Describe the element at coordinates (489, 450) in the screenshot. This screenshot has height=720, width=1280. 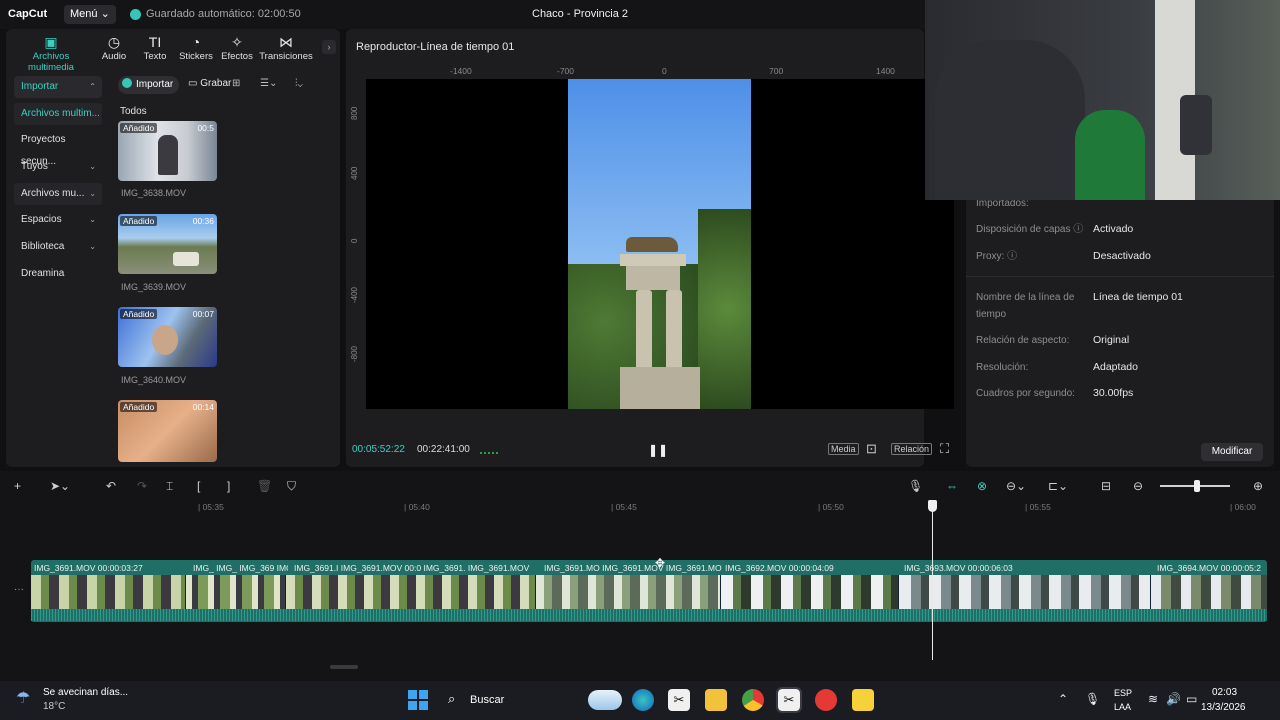
I see `audio-meter-icon` at that location.